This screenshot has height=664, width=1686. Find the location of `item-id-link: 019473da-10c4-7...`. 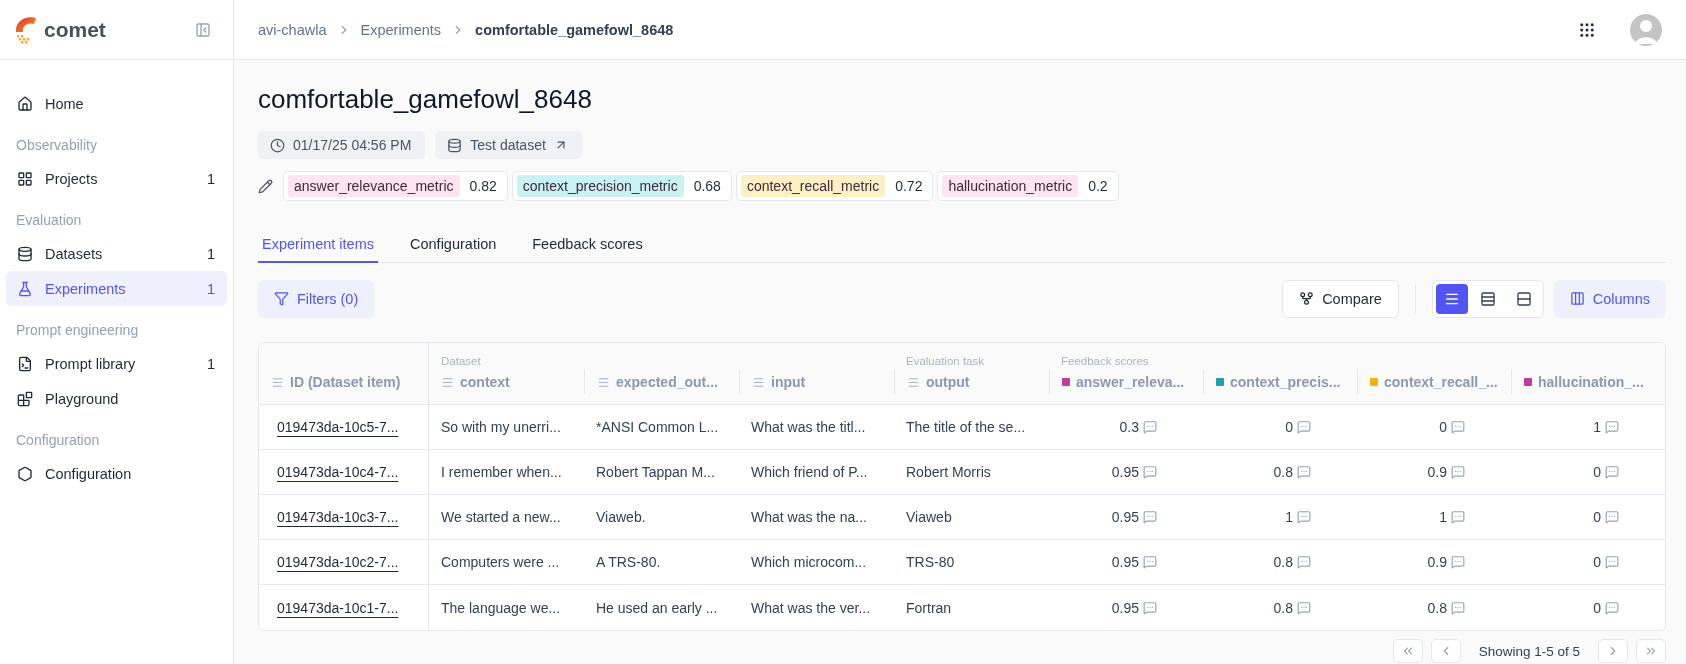

item-id-link: 019473da-10c4-7... is located at coordinates (338, 472).